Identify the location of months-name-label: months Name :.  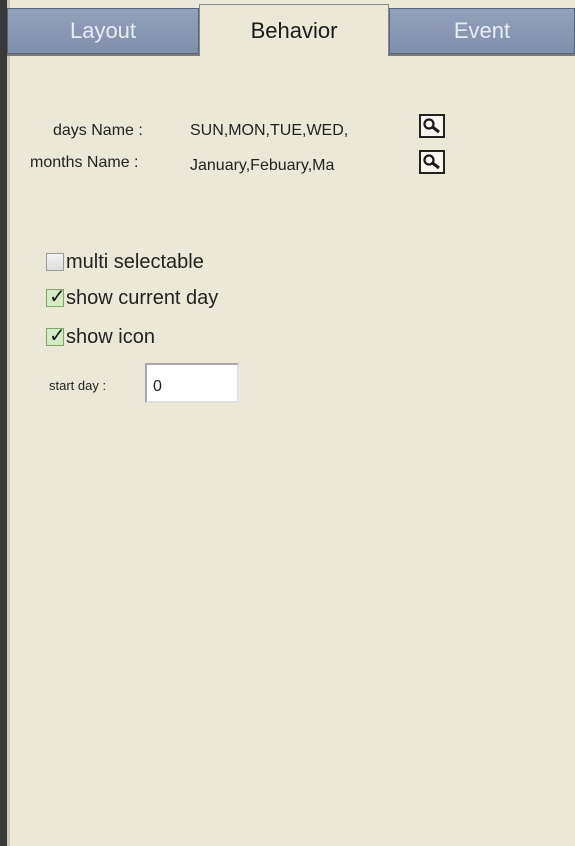
(84, 162).